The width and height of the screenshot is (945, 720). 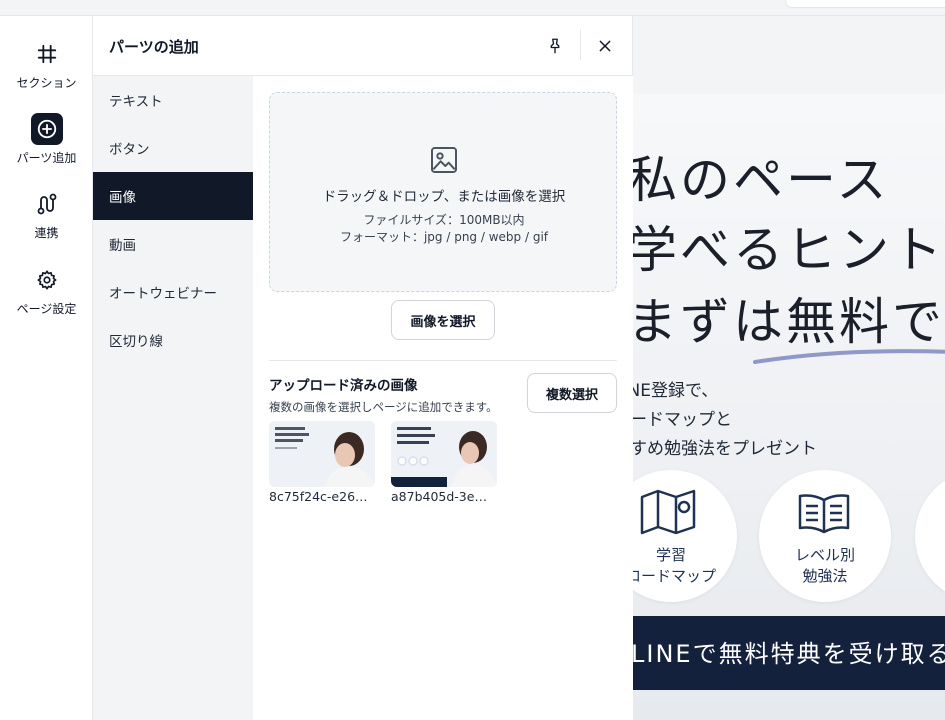 What do you see at coordinates (685, 536) in the screenshot?
I see `feature-roadmap: 学習 ロードマップ` at bounding box center [685, 536].